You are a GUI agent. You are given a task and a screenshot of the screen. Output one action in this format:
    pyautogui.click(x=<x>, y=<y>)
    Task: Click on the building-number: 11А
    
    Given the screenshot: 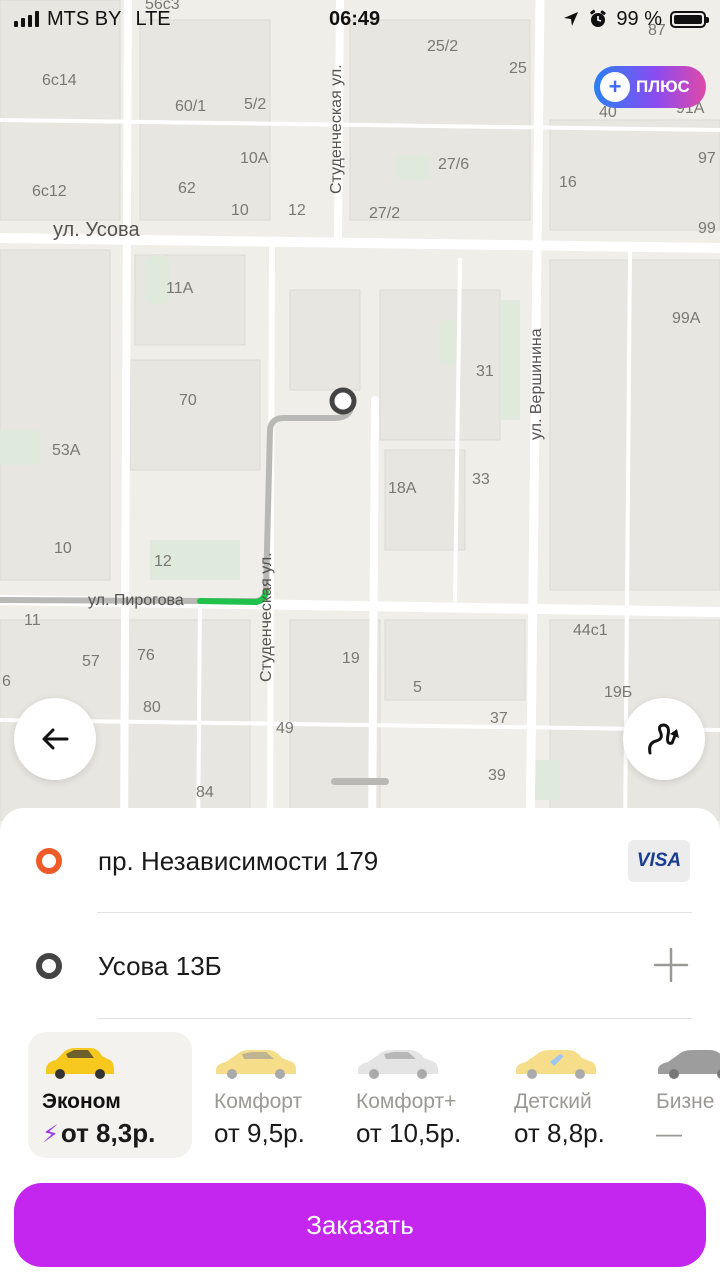 What is the action you would take?
    pyautogui.click(x=180, y=288)
    